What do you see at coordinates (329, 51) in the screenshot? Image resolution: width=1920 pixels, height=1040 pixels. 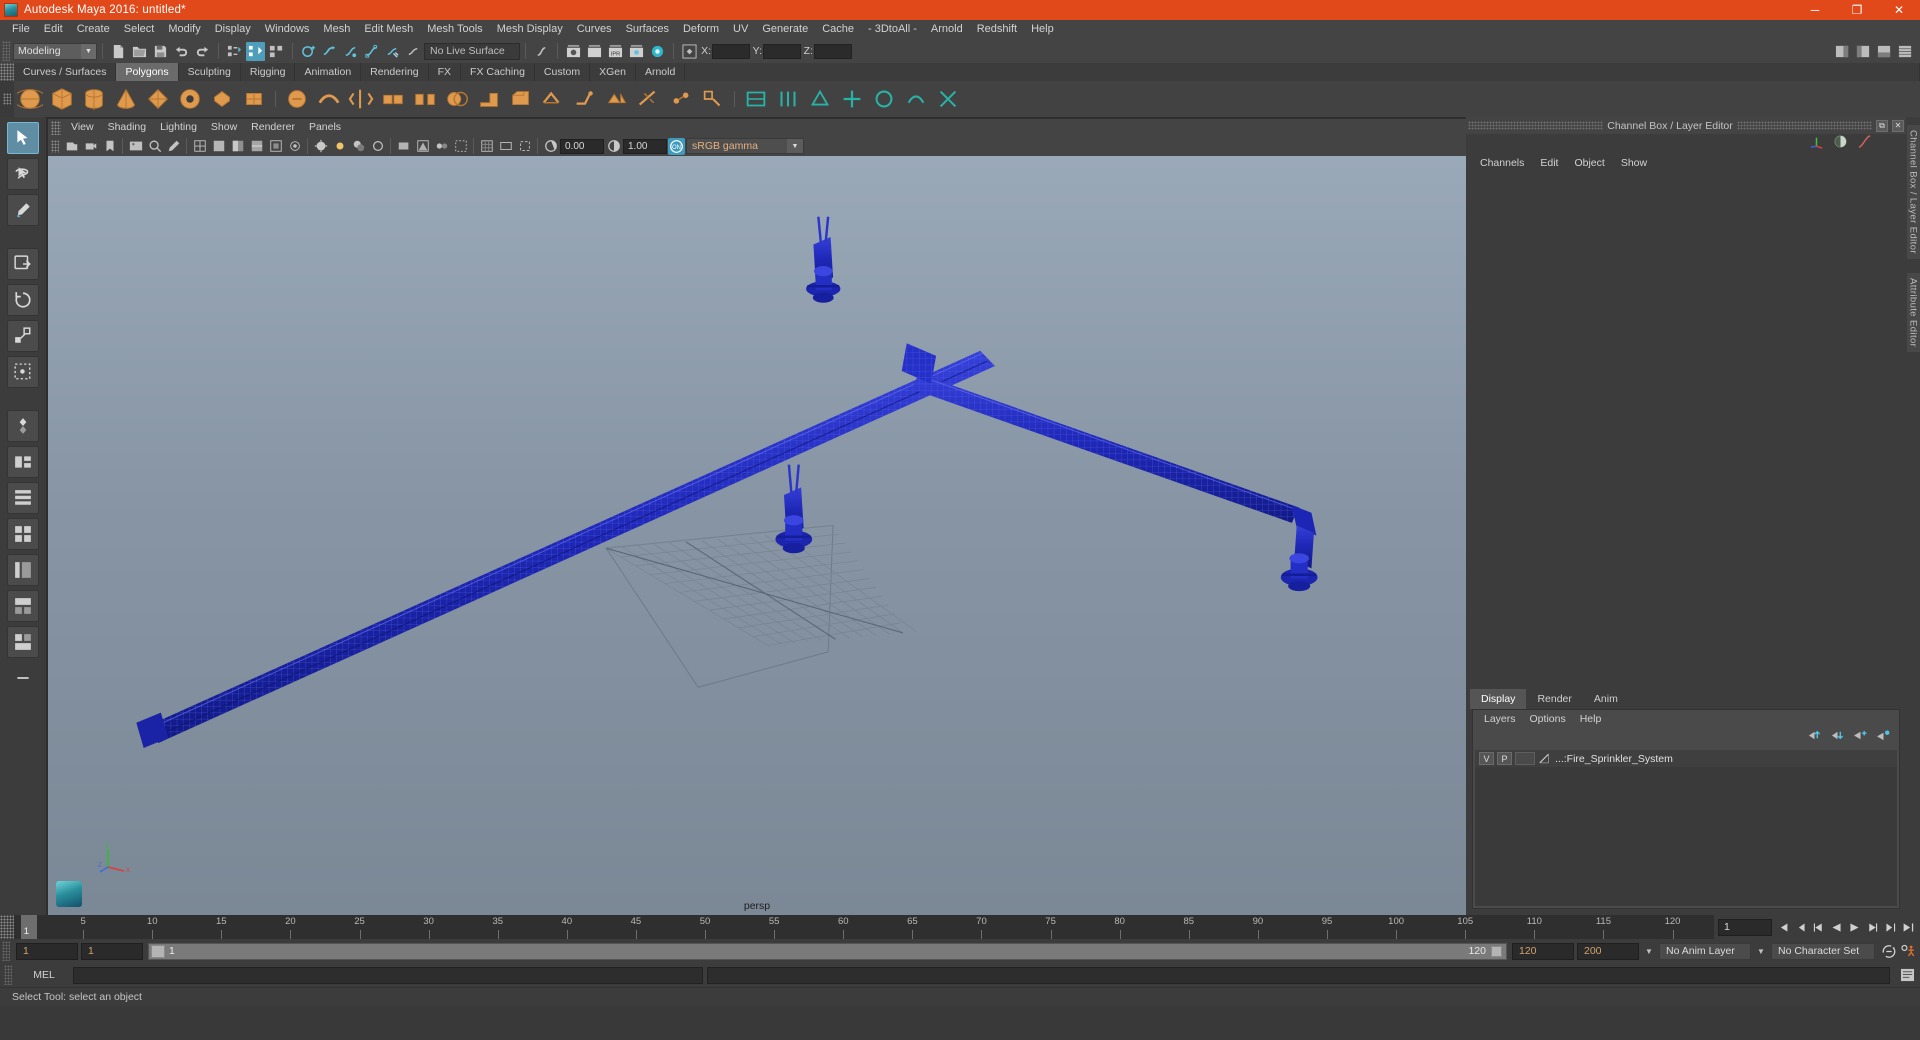 I see `snap-to-curve-button` at bounding box center [329, 51].